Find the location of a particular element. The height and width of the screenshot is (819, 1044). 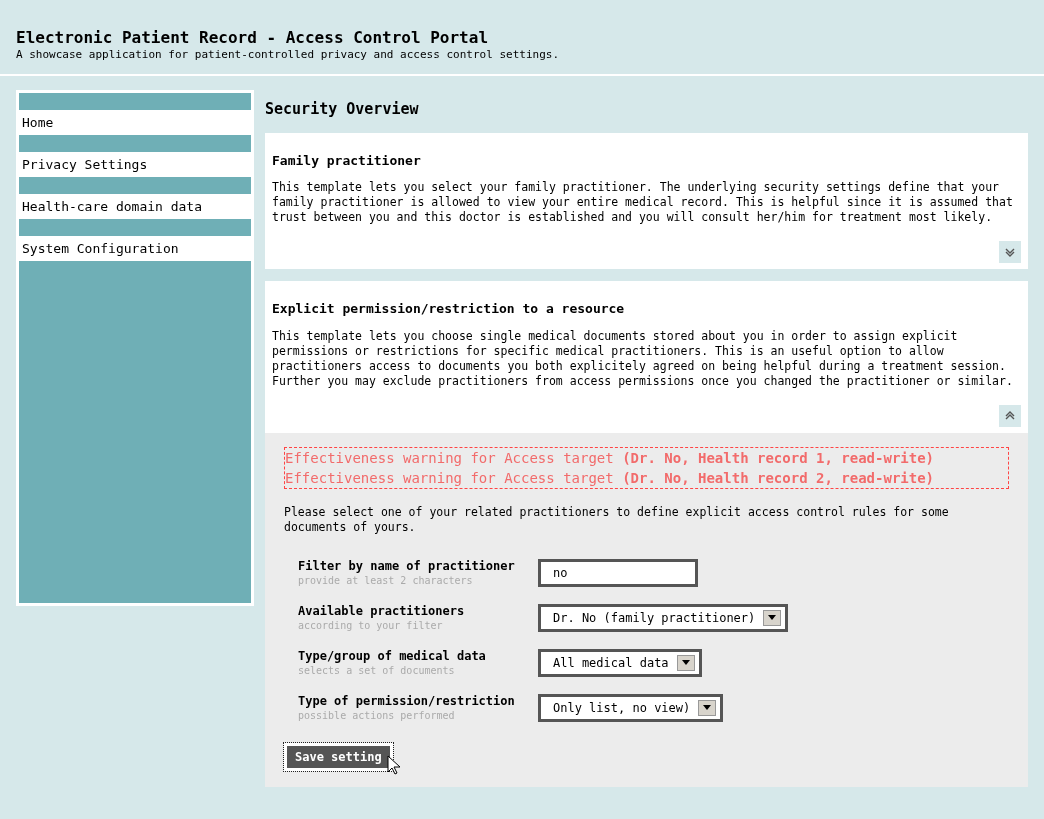

sidebar-item: Health-care domain data is located at coordinates (135, 206).